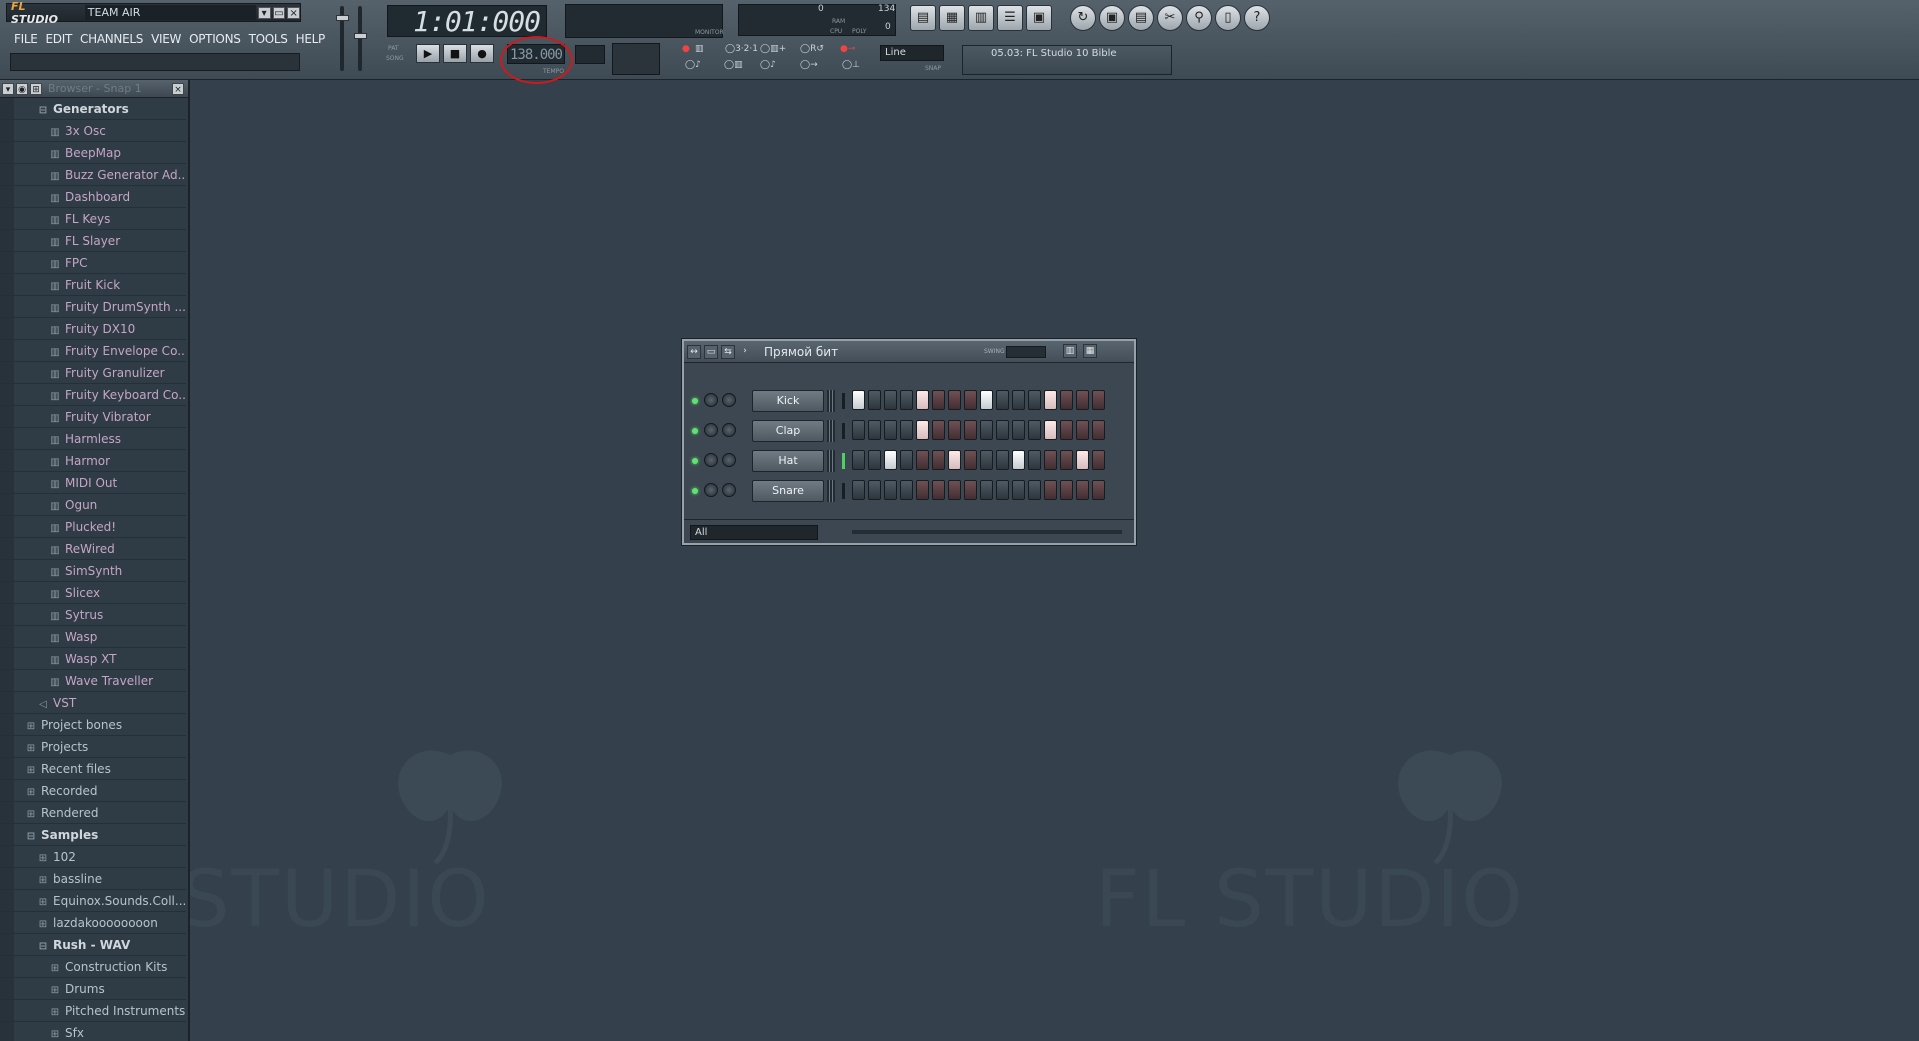 The image size is (1919, 1041). I want to click on browser-item: ⊟ Generators, so click(93, 109).